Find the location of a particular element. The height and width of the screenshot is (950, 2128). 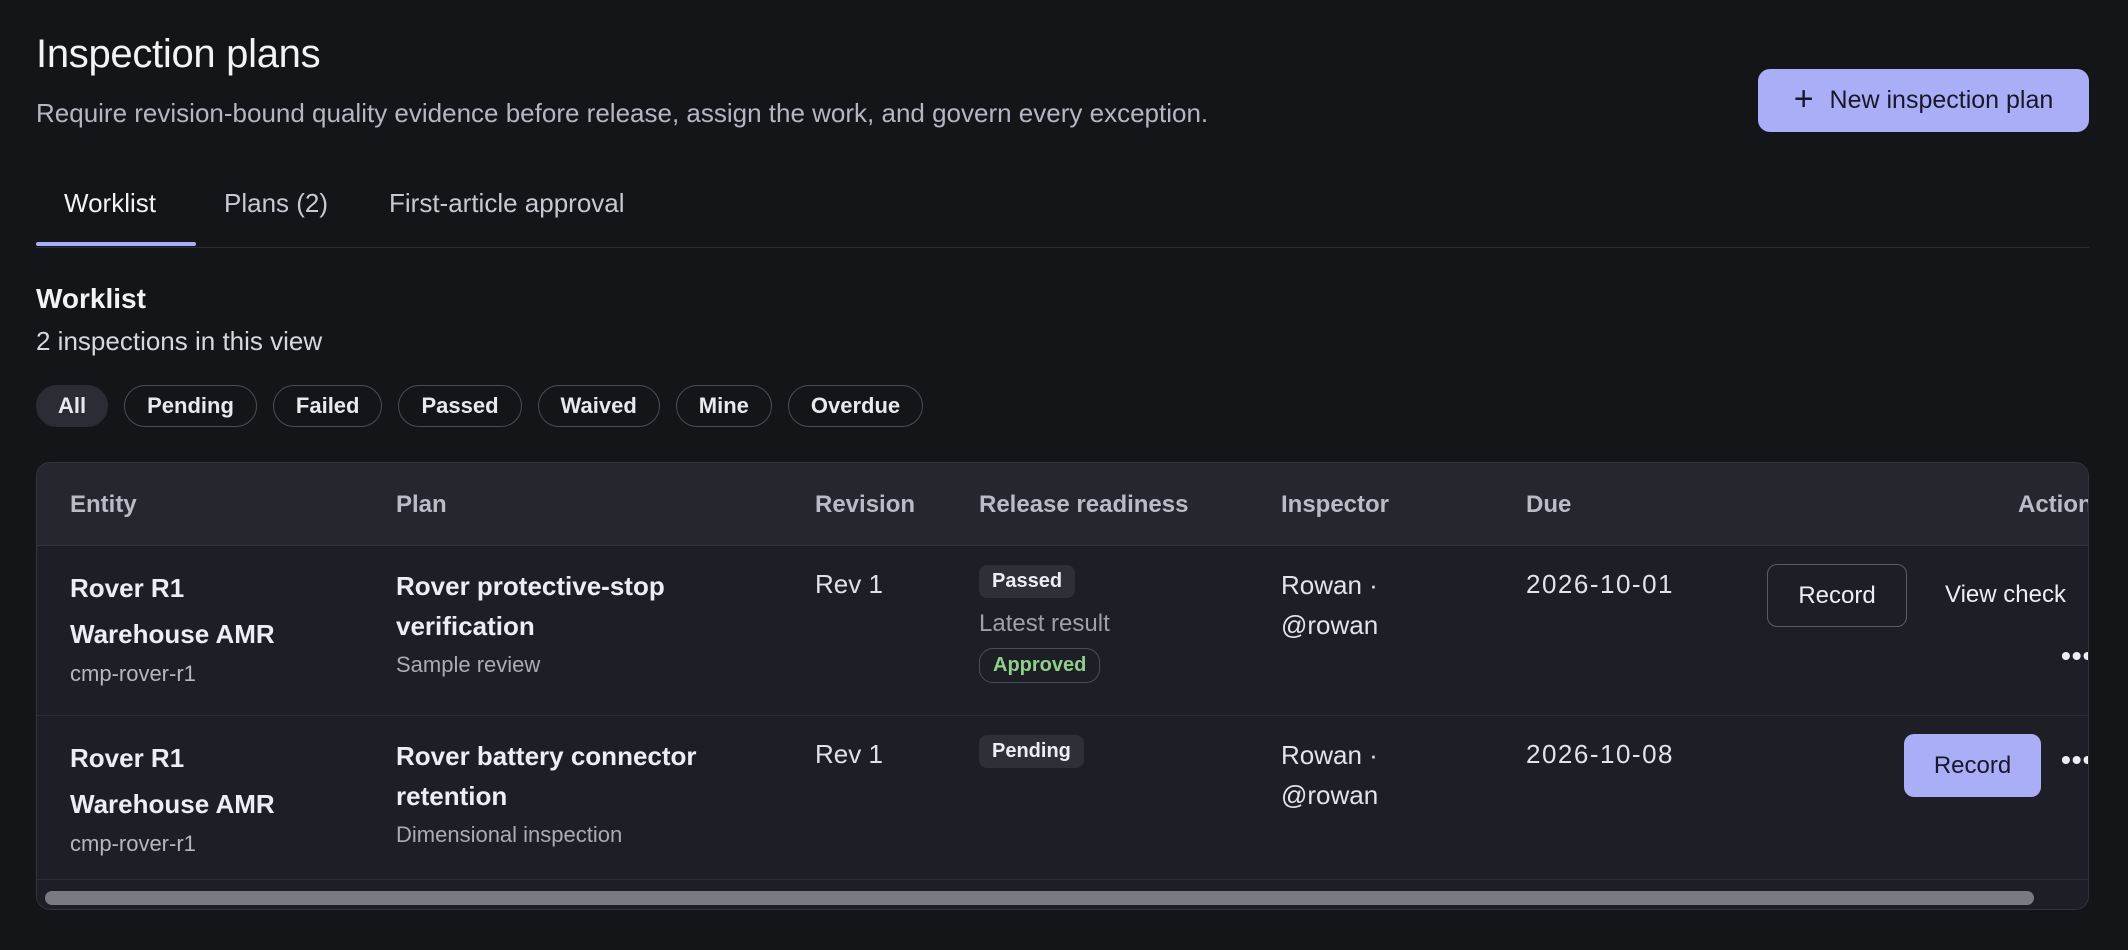

filter-all: All is located at coordinates (72, 406).